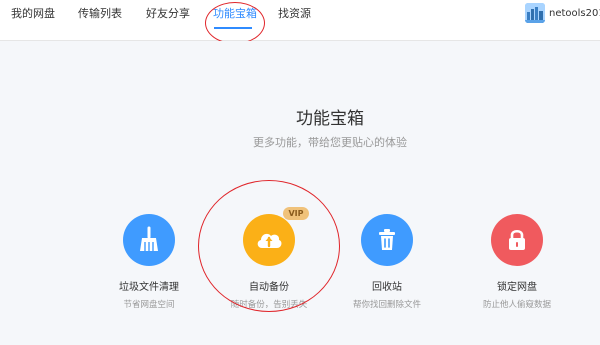 This screenshot has width=600, height=345. I want to click on tool-lock-netdisk: 锁定网盘 防止他人偷窥数据, so click(517, 262).